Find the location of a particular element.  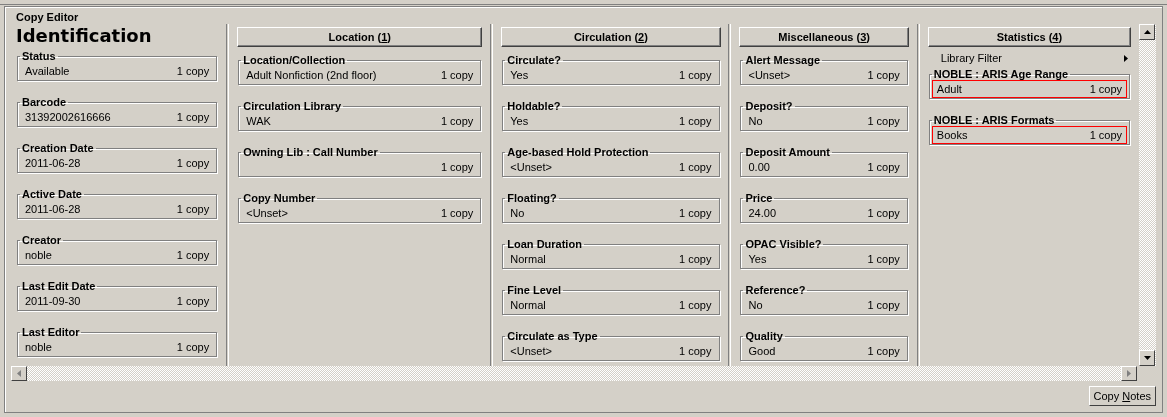

field-label: Barcode is located at coordinates (44, 102).